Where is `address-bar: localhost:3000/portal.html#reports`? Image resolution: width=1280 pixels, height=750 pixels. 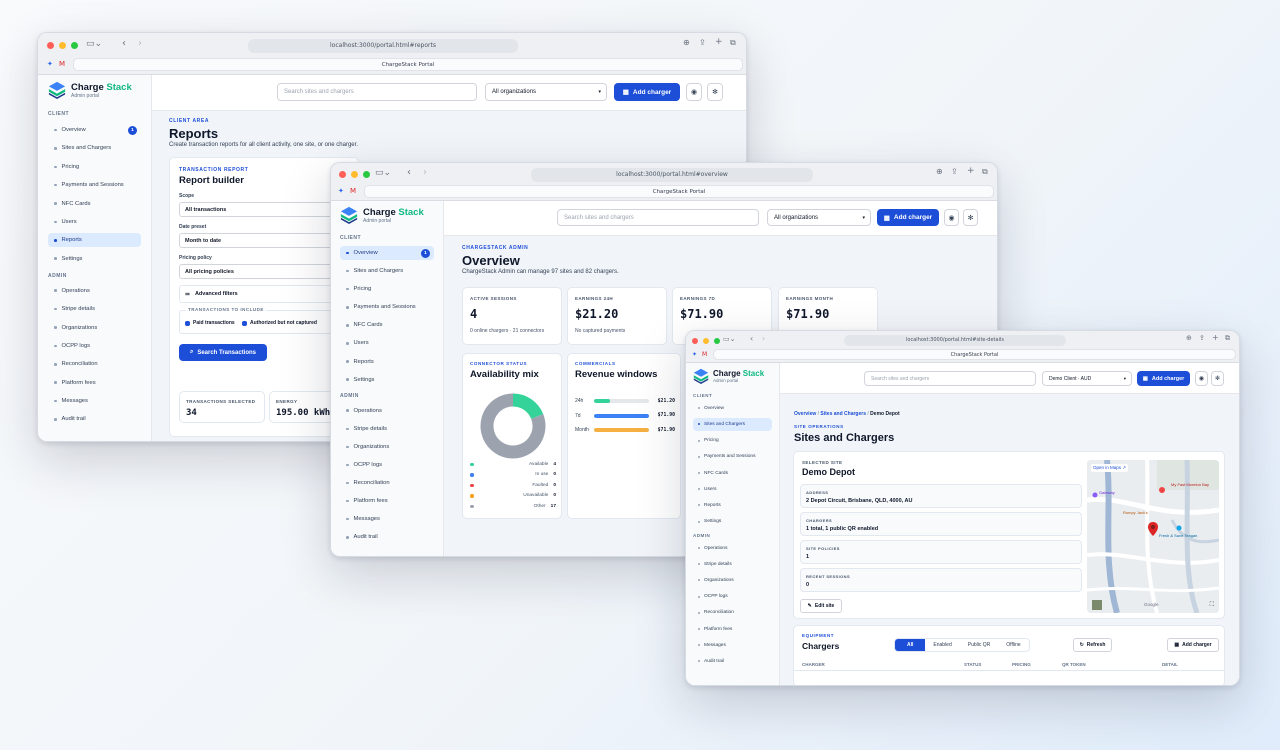
address-bar: localhost:3000/portal.html#reports is located at coordinates (383, 46).